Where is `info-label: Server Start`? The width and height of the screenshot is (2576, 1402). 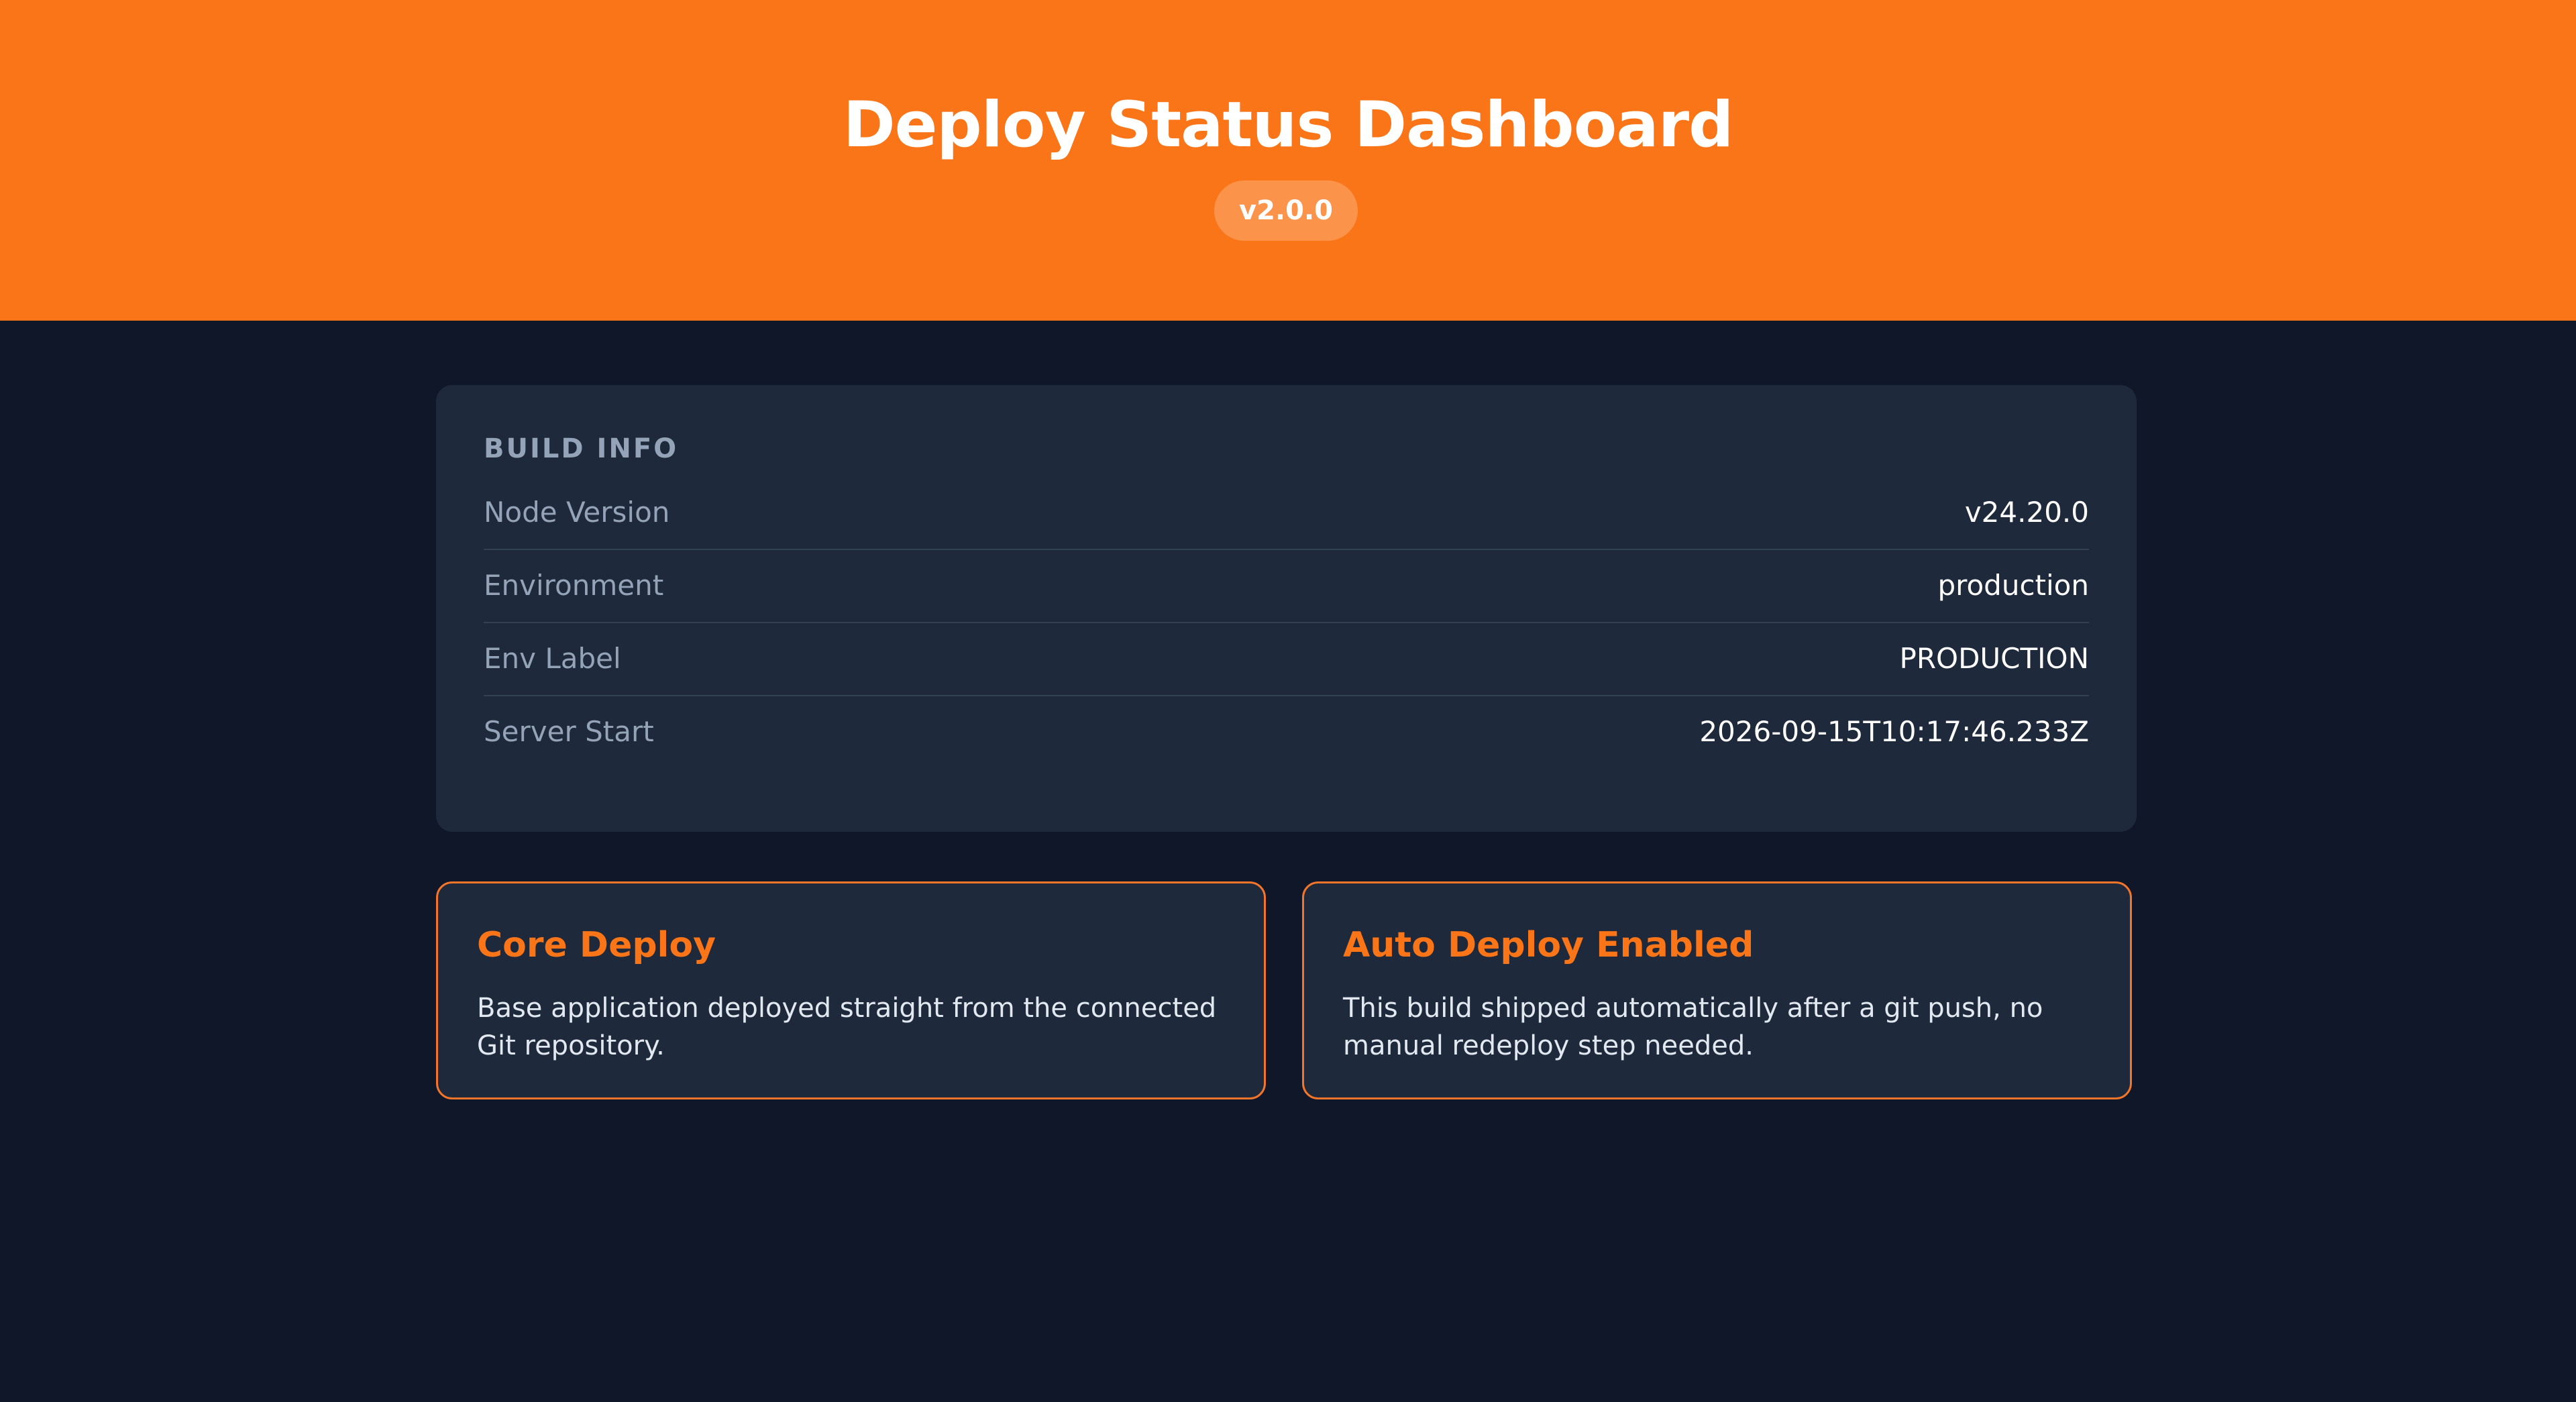
info-label: Server Start is located at coordinates (569, 731).